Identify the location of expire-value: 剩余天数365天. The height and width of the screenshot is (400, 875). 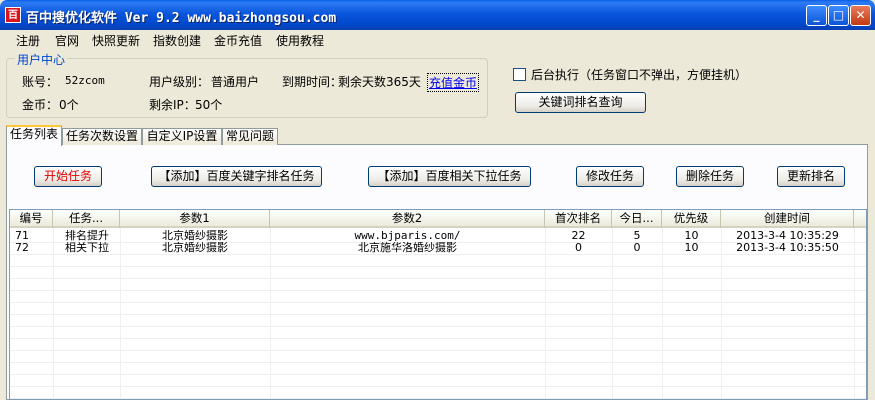
(379, 82).